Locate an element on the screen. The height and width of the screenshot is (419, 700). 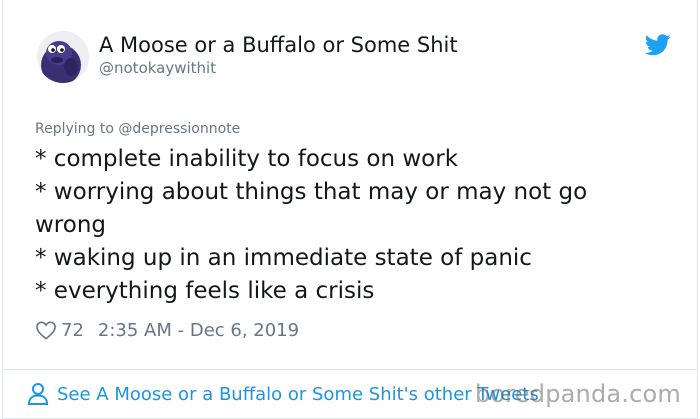
author-name: A Moose or a Buffalo or Some Shit is located at coordinates (278, 45).